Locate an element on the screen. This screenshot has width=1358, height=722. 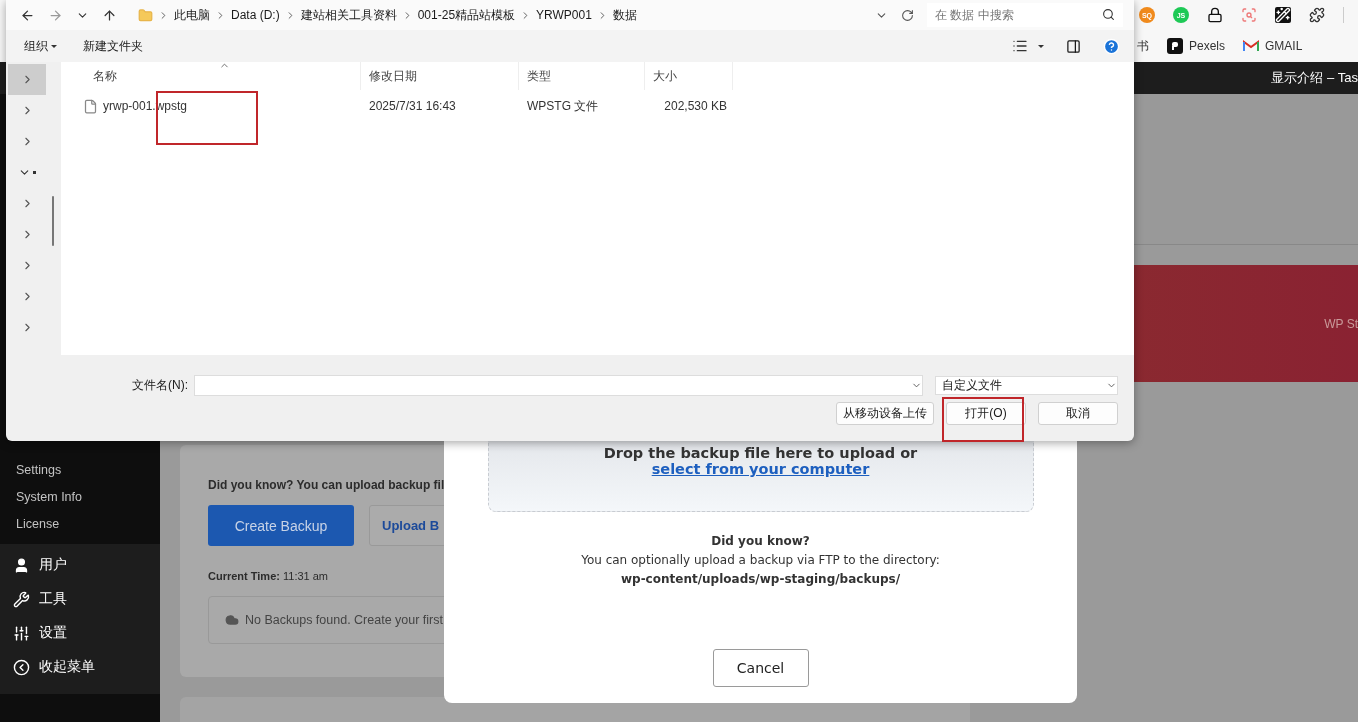
breadcrumb-item: 001-25精品站模板 is located at coordinates (466, 15).